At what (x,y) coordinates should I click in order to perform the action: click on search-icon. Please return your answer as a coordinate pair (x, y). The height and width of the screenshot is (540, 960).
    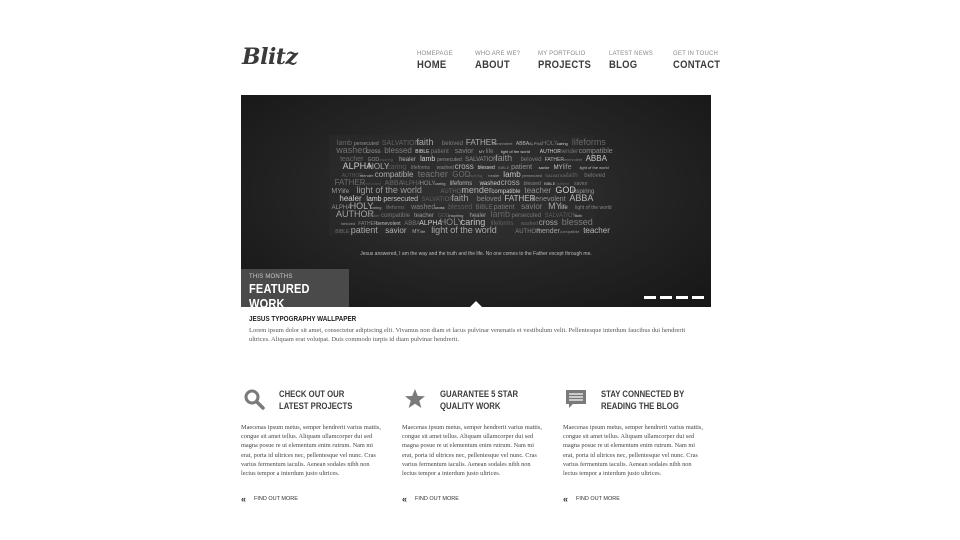
    Looking at the image, I should click on (254, 399).